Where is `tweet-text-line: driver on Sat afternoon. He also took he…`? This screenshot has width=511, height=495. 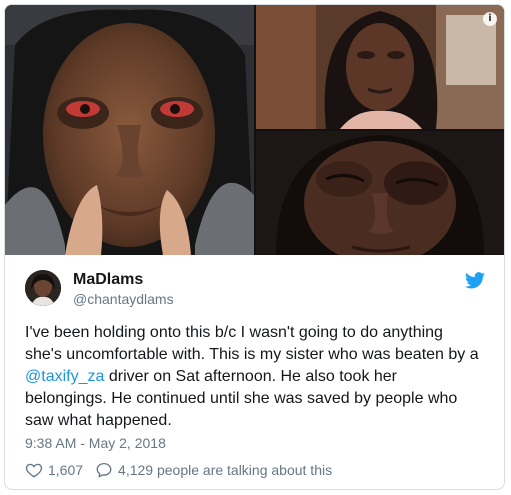 tweet-text-line: driver on Sat afternoon. He also took he… is located at coordinates (253, 376).